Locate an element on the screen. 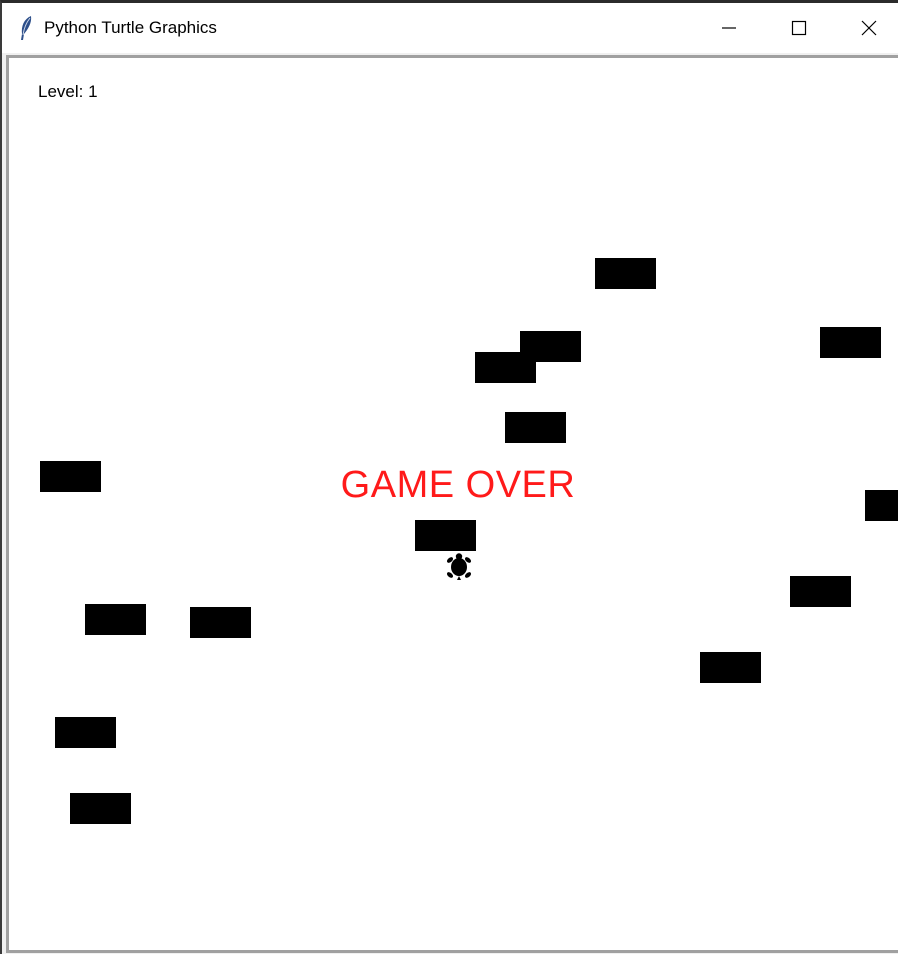  turtle-icon is located at coordinates (459, 566).